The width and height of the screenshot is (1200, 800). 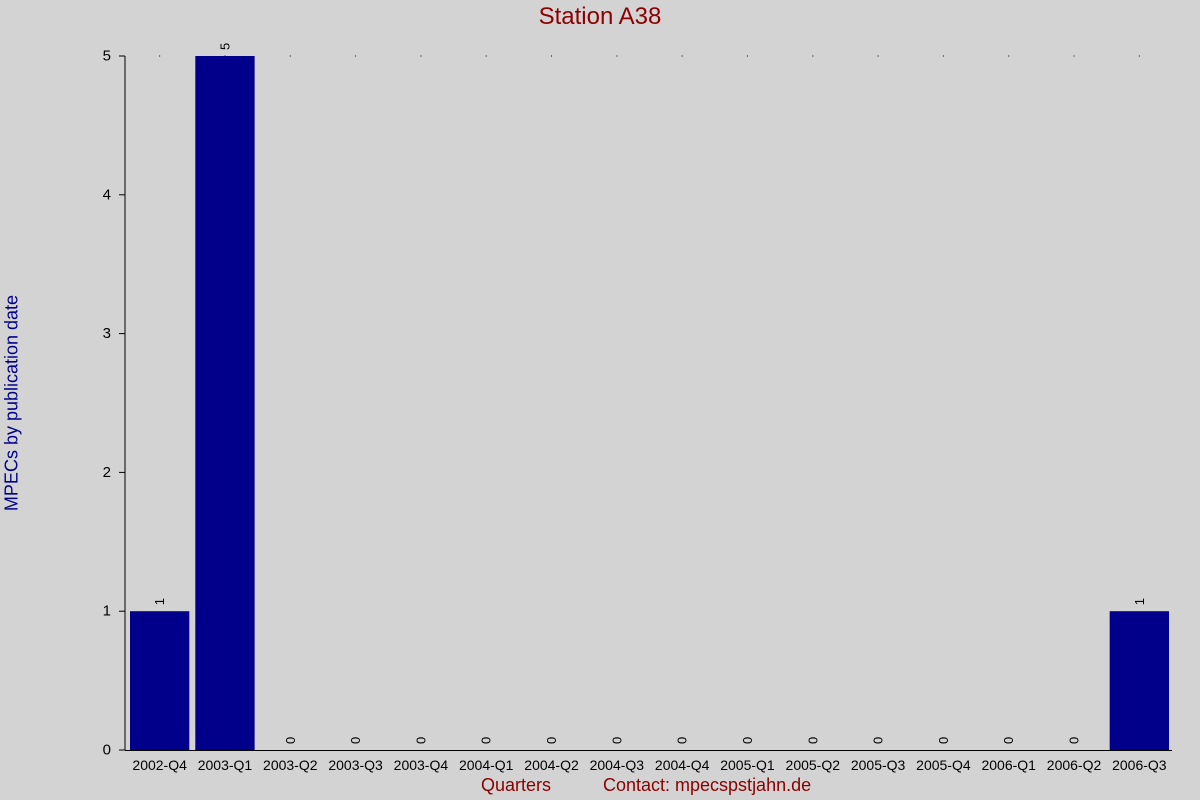 What do you see at coordinates (617, 765) in the screenshot?
I see `x-tick-label: 2004-Q3` at bounding box center [617, 765].